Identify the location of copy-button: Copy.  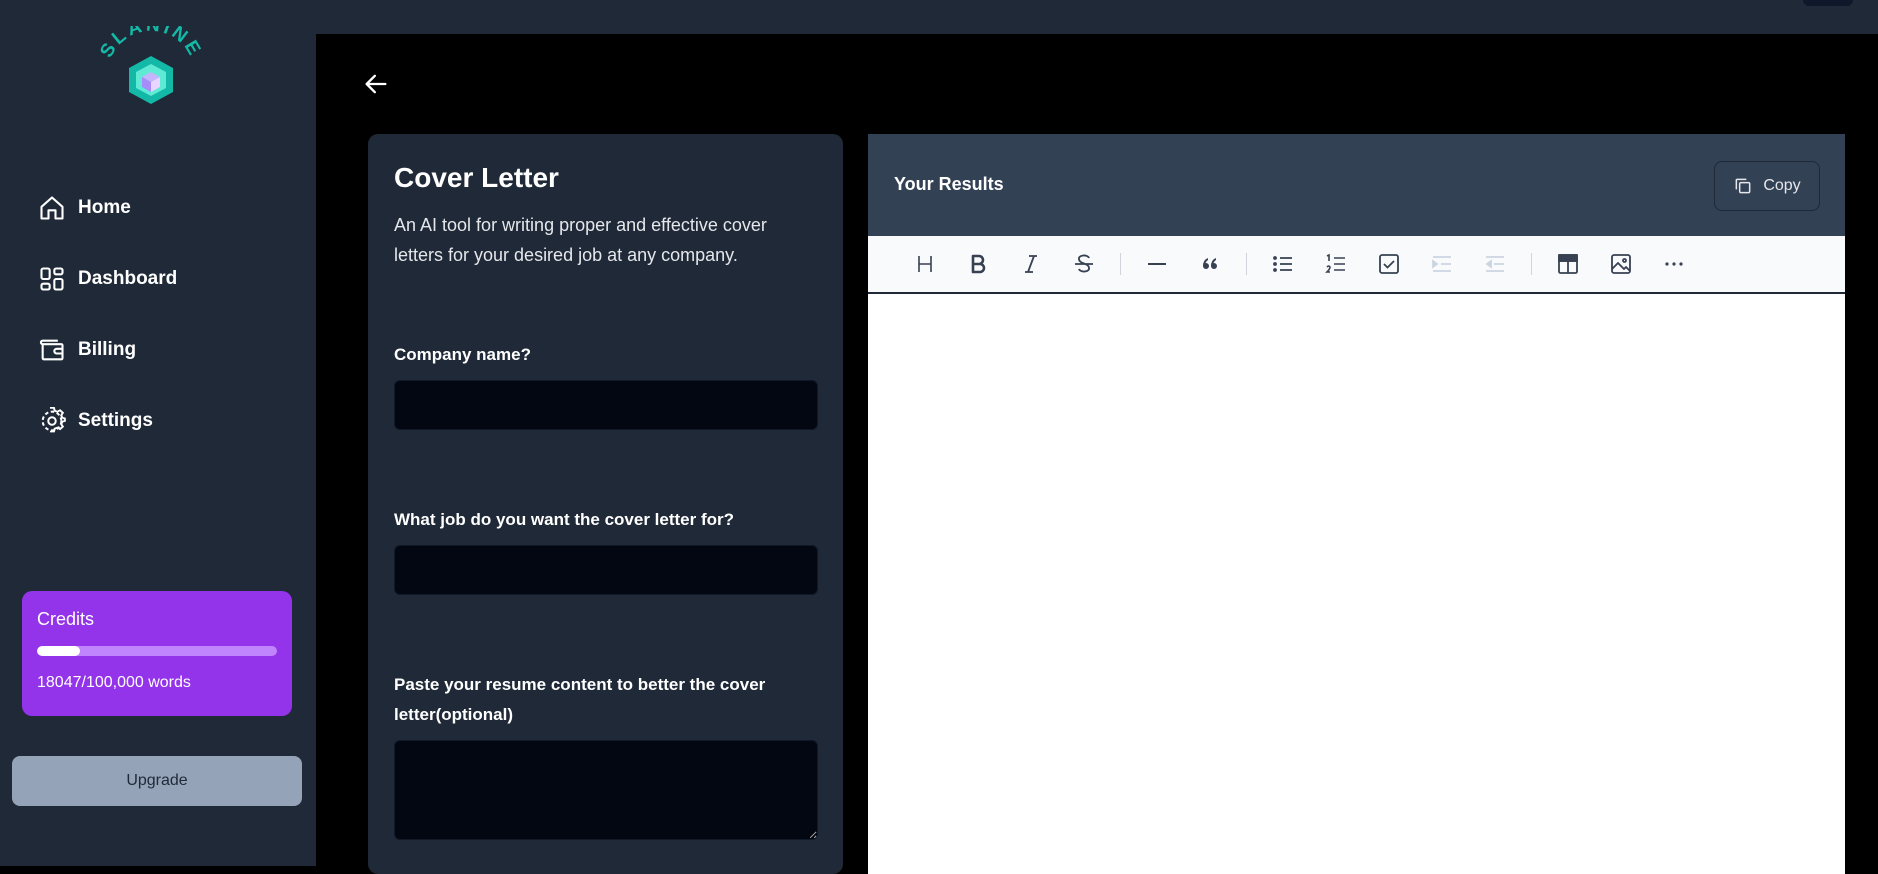
(1767, 186).